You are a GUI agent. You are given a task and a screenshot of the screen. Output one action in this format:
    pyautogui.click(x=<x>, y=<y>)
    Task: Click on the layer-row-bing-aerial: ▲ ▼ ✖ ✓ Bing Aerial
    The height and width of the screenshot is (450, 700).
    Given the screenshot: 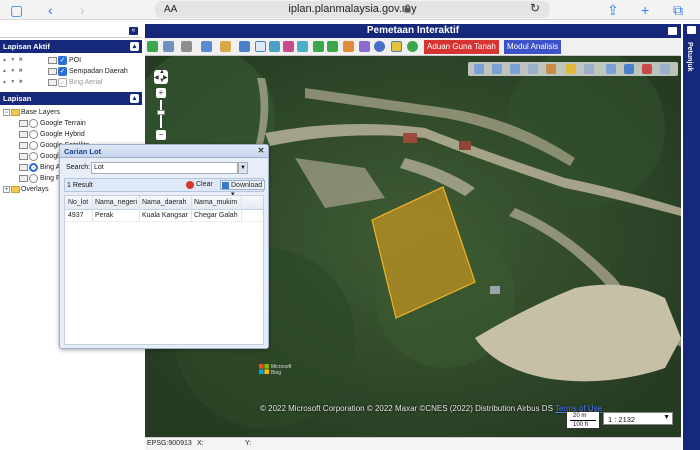 What is the action you would take?
    pyautogui.click(x=71, y=82)
    